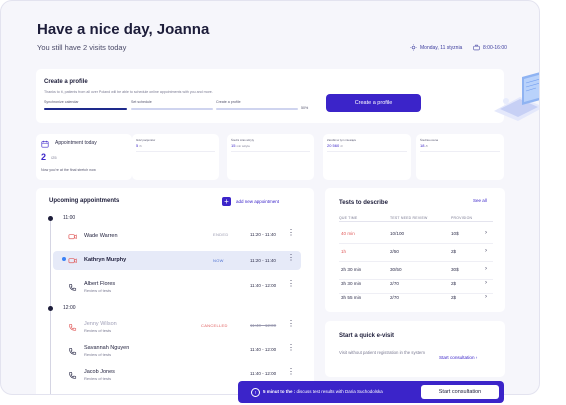 The width and height of the screenshot is (566, 405). What do you see at coordinates (367, 336) in the screenshot?
I see `evisit-title: Start a quick e-visit` at bounding box center [367, 336].